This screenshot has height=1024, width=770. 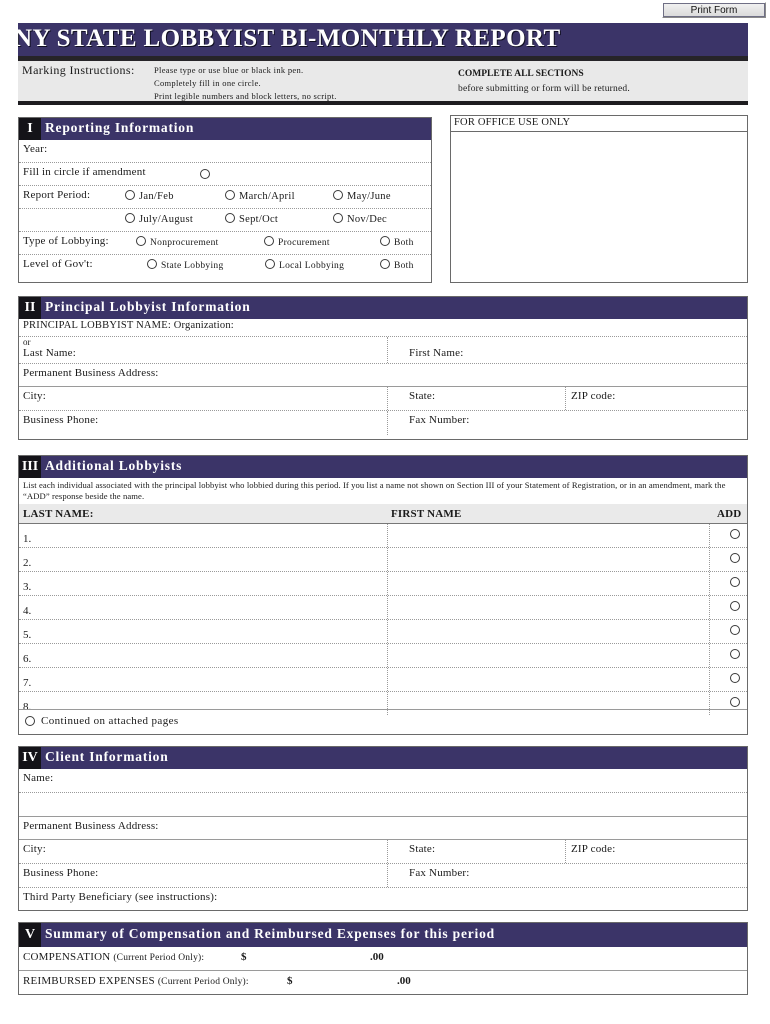 I want to click on type-option-procurement: Procurement, so click(x=297, y=242).